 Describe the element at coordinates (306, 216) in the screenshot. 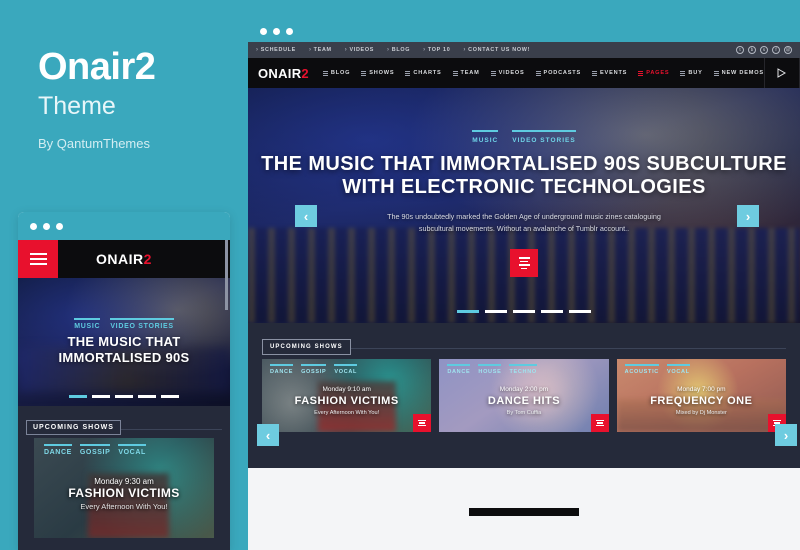

I see `hero-prev-button: ‹` at that location.